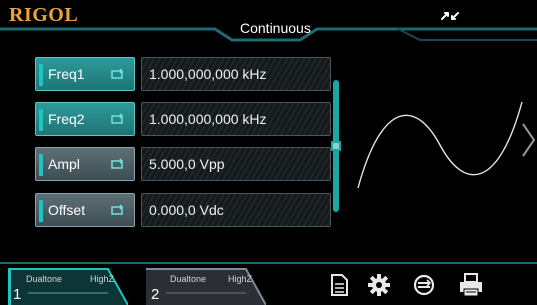 Image resolution: width=537 pixels, height=305 pixels. What do you see at coordinates (339, 285) in the screenshot?
I see `document-icon` at bounding box center [339, 285].